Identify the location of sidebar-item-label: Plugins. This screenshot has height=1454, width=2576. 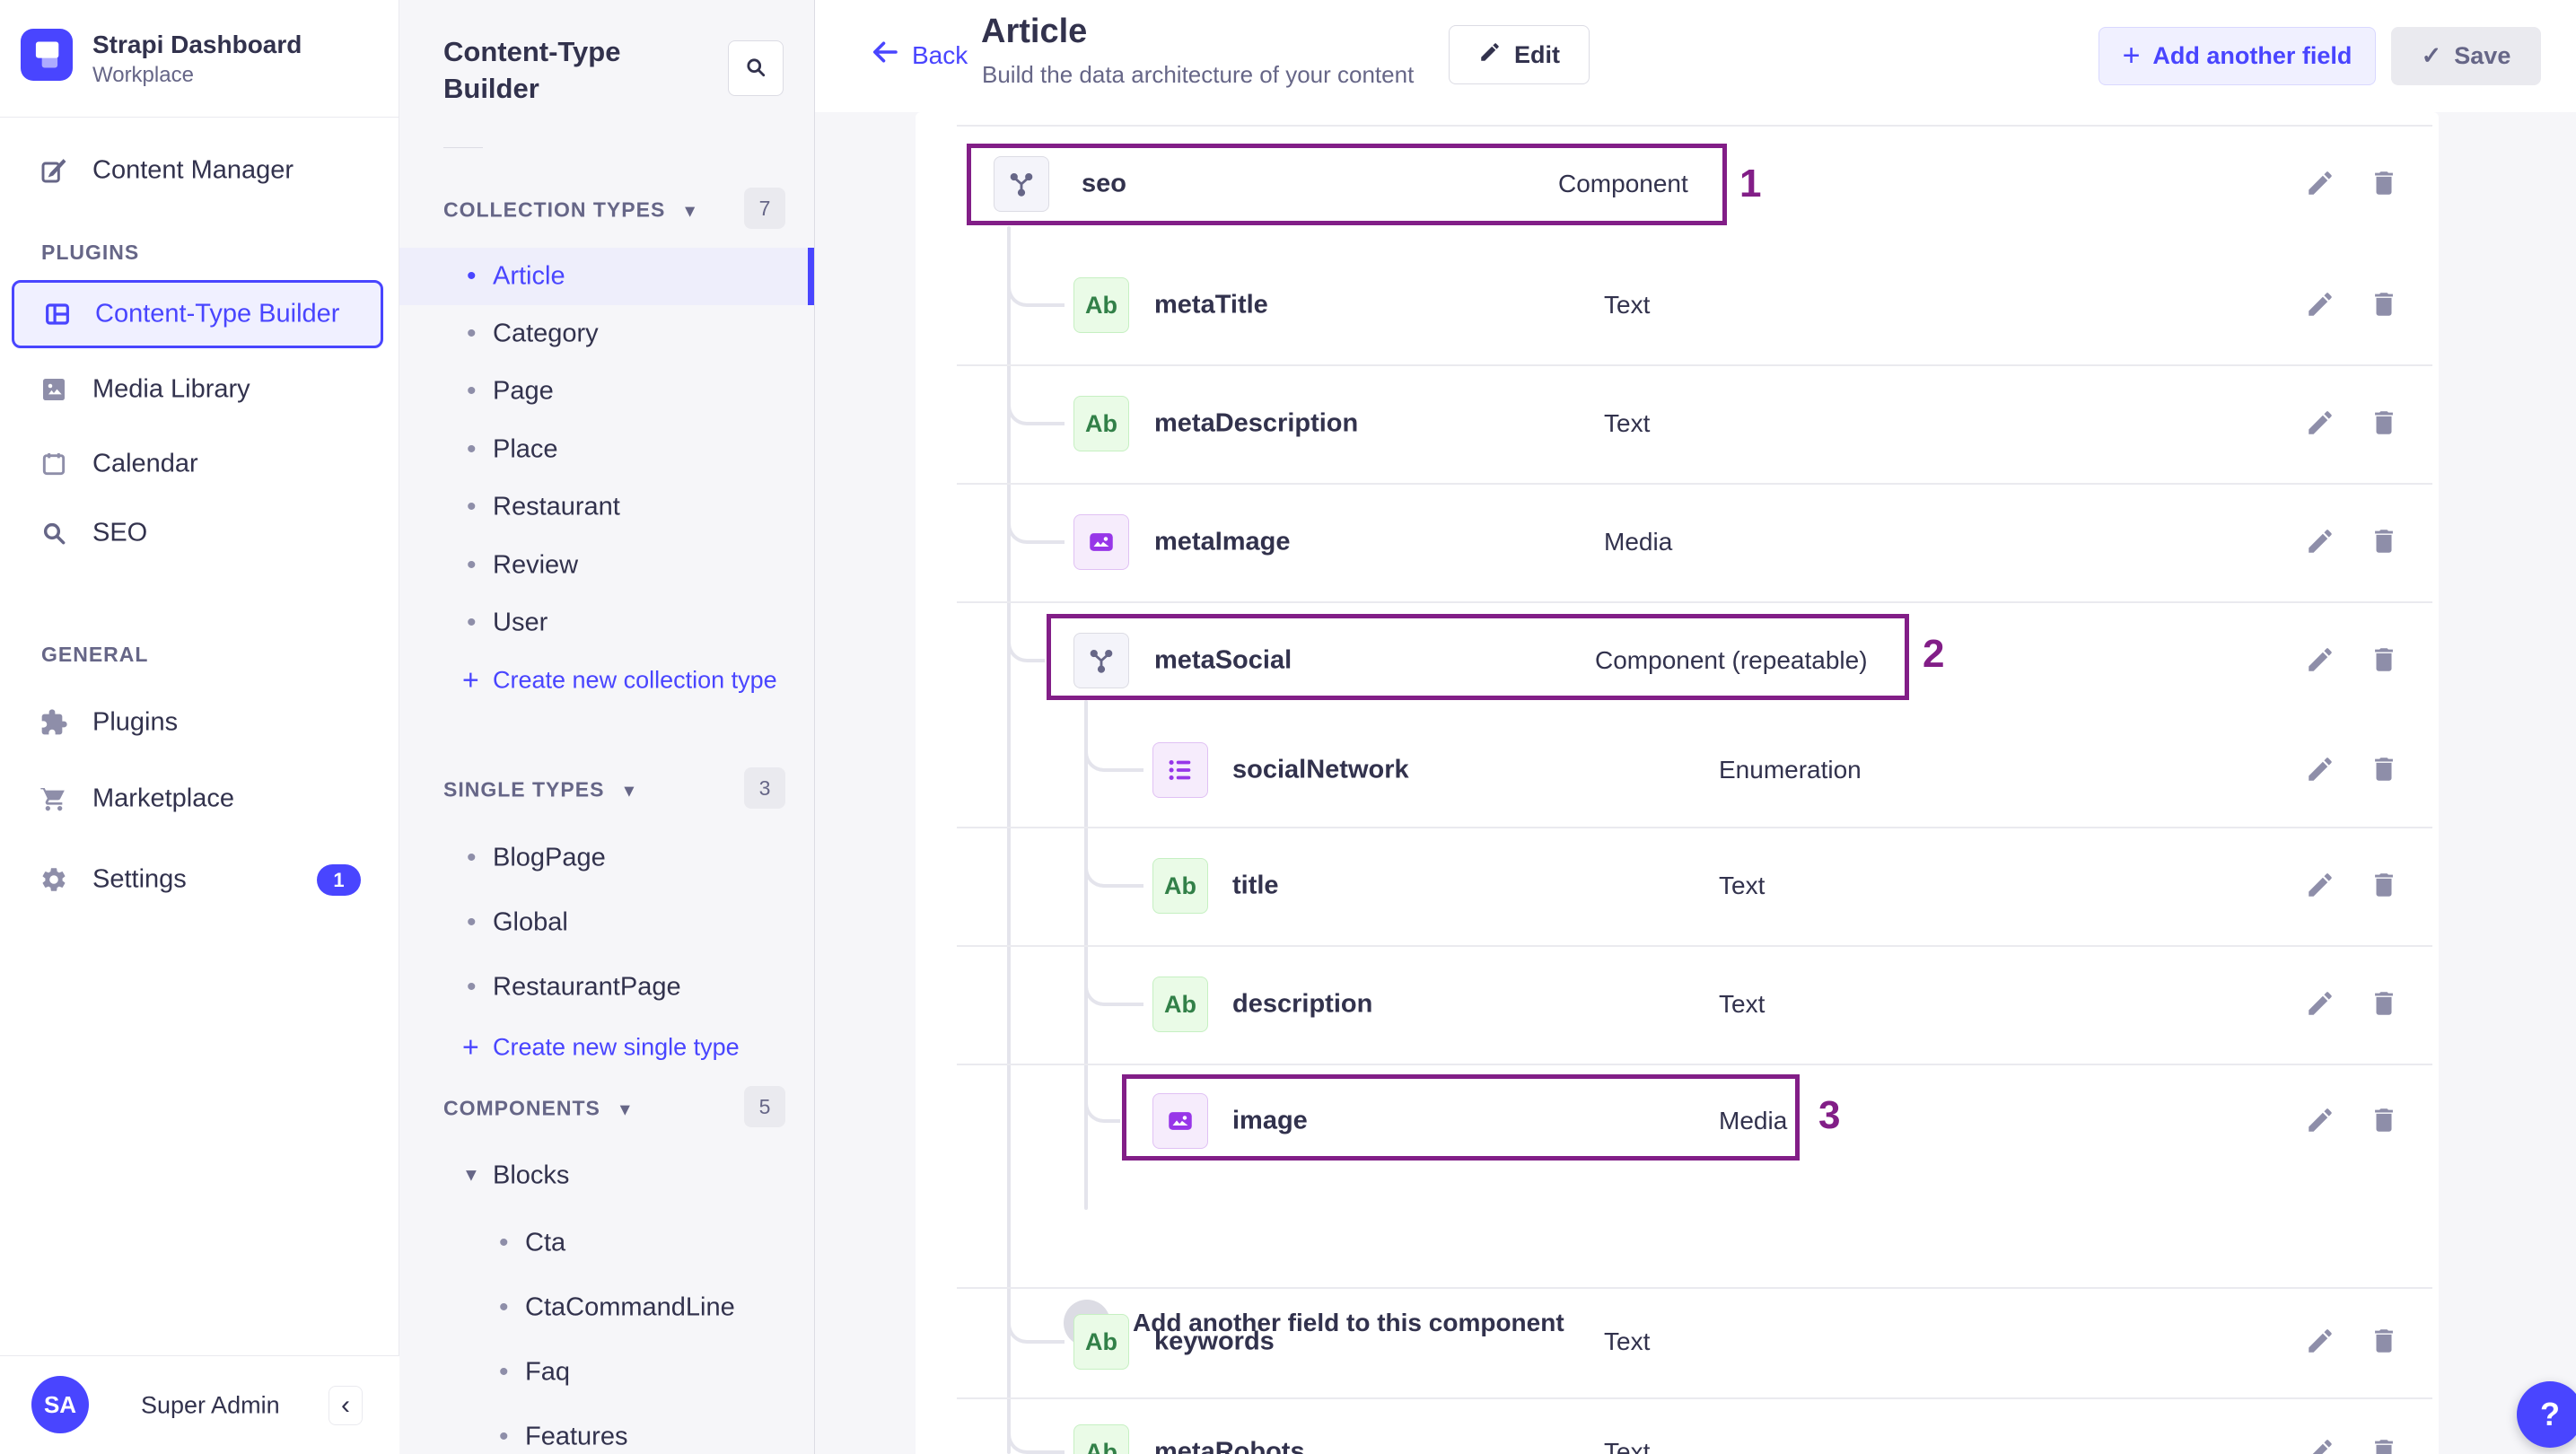
(135, 722).